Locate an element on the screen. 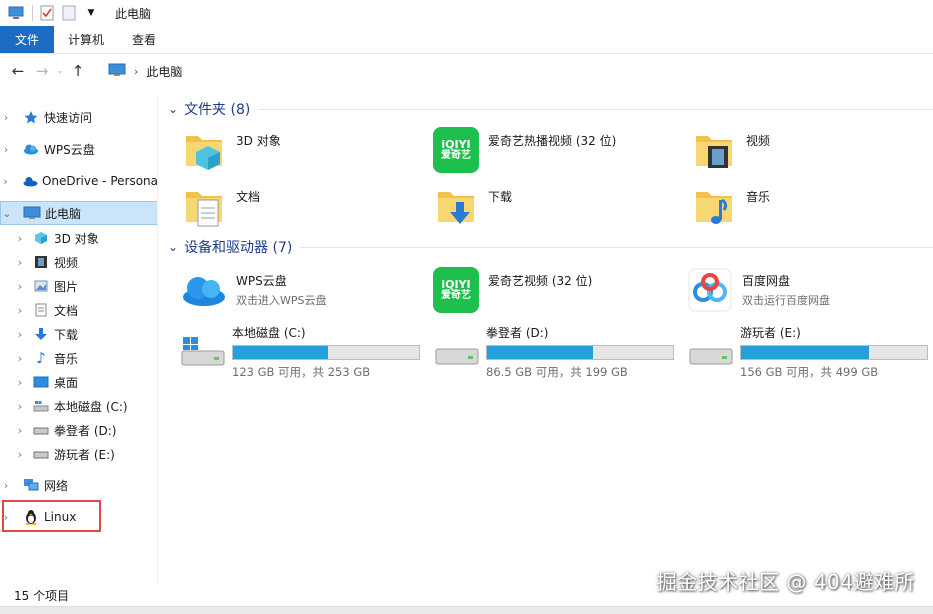  nav-label: 此电脑 is located at coordinates (63, 213).